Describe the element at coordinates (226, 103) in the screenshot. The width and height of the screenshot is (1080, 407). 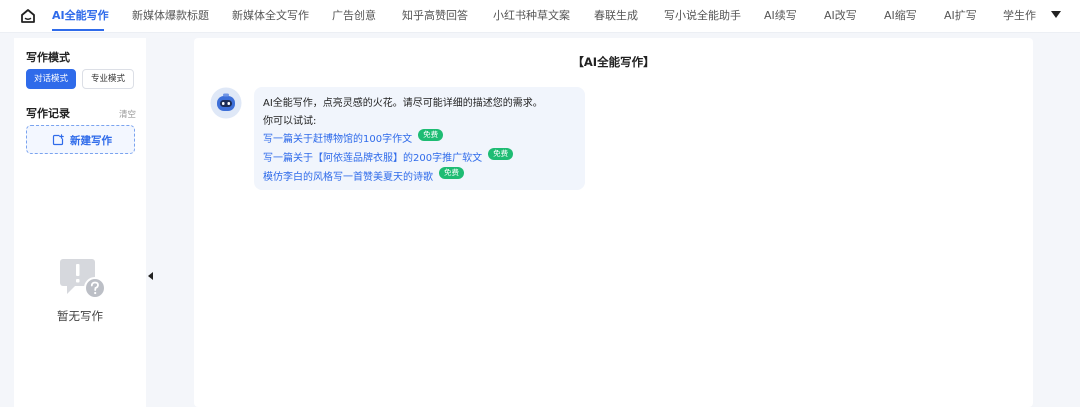
I see `robot-avatar-icon` at that location.